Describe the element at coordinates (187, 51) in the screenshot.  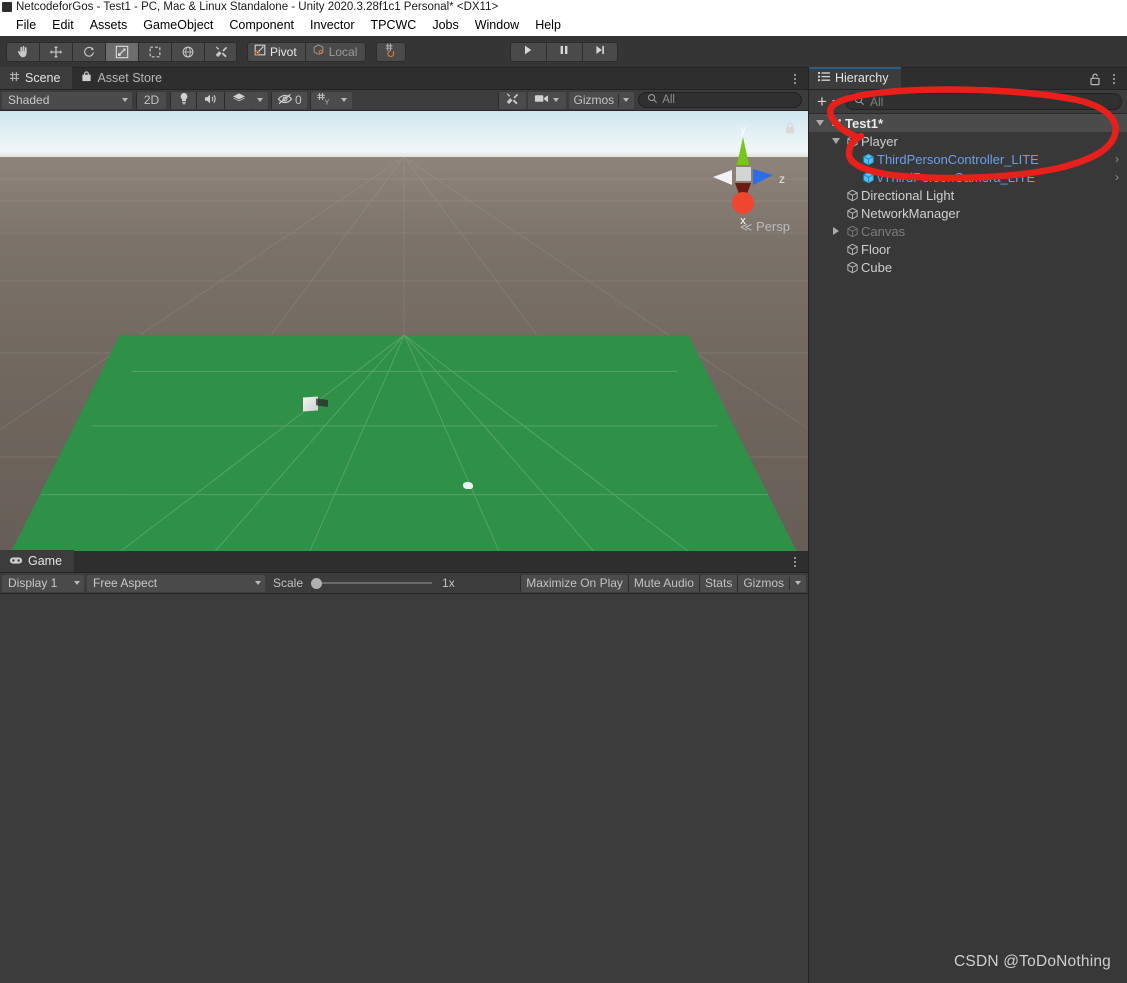
I see `transform-tool-button` at that location.